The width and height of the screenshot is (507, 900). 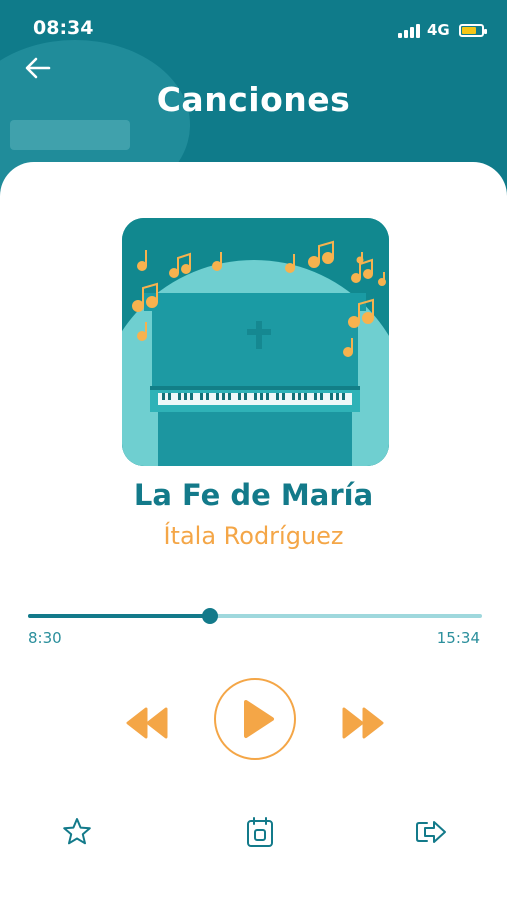 I want to click on star-icon, so click(x=77, y=831).